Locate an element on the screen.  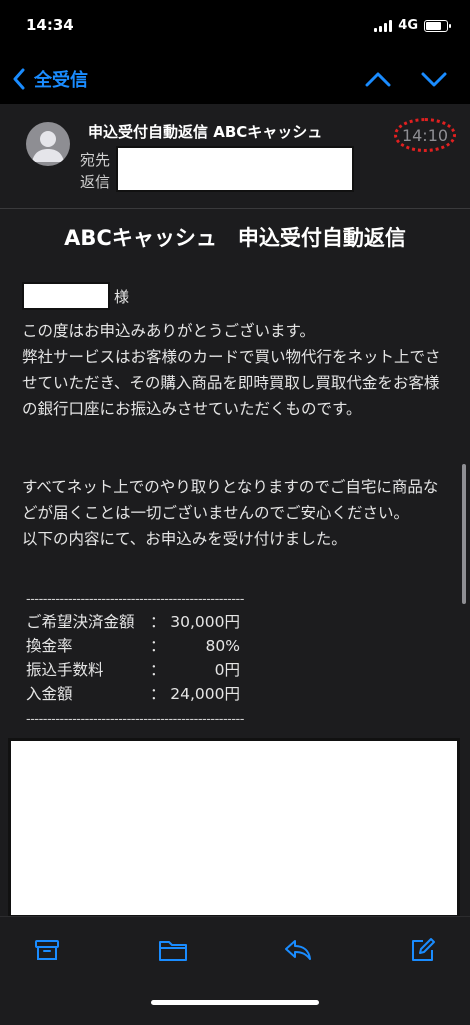
detail-value: 30,000円 is located at coordinates (205, 622).